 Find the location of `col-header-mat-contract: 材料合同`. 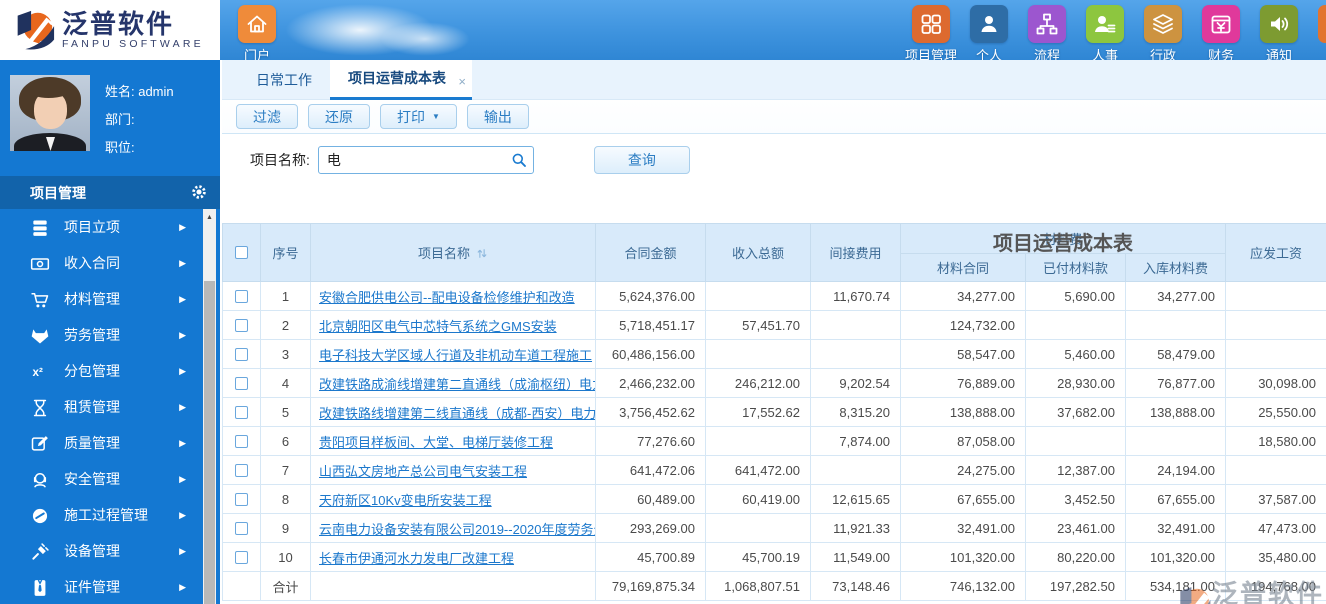

col-header-mat-contract: 材料合同 is located at coordinates (963, 267).